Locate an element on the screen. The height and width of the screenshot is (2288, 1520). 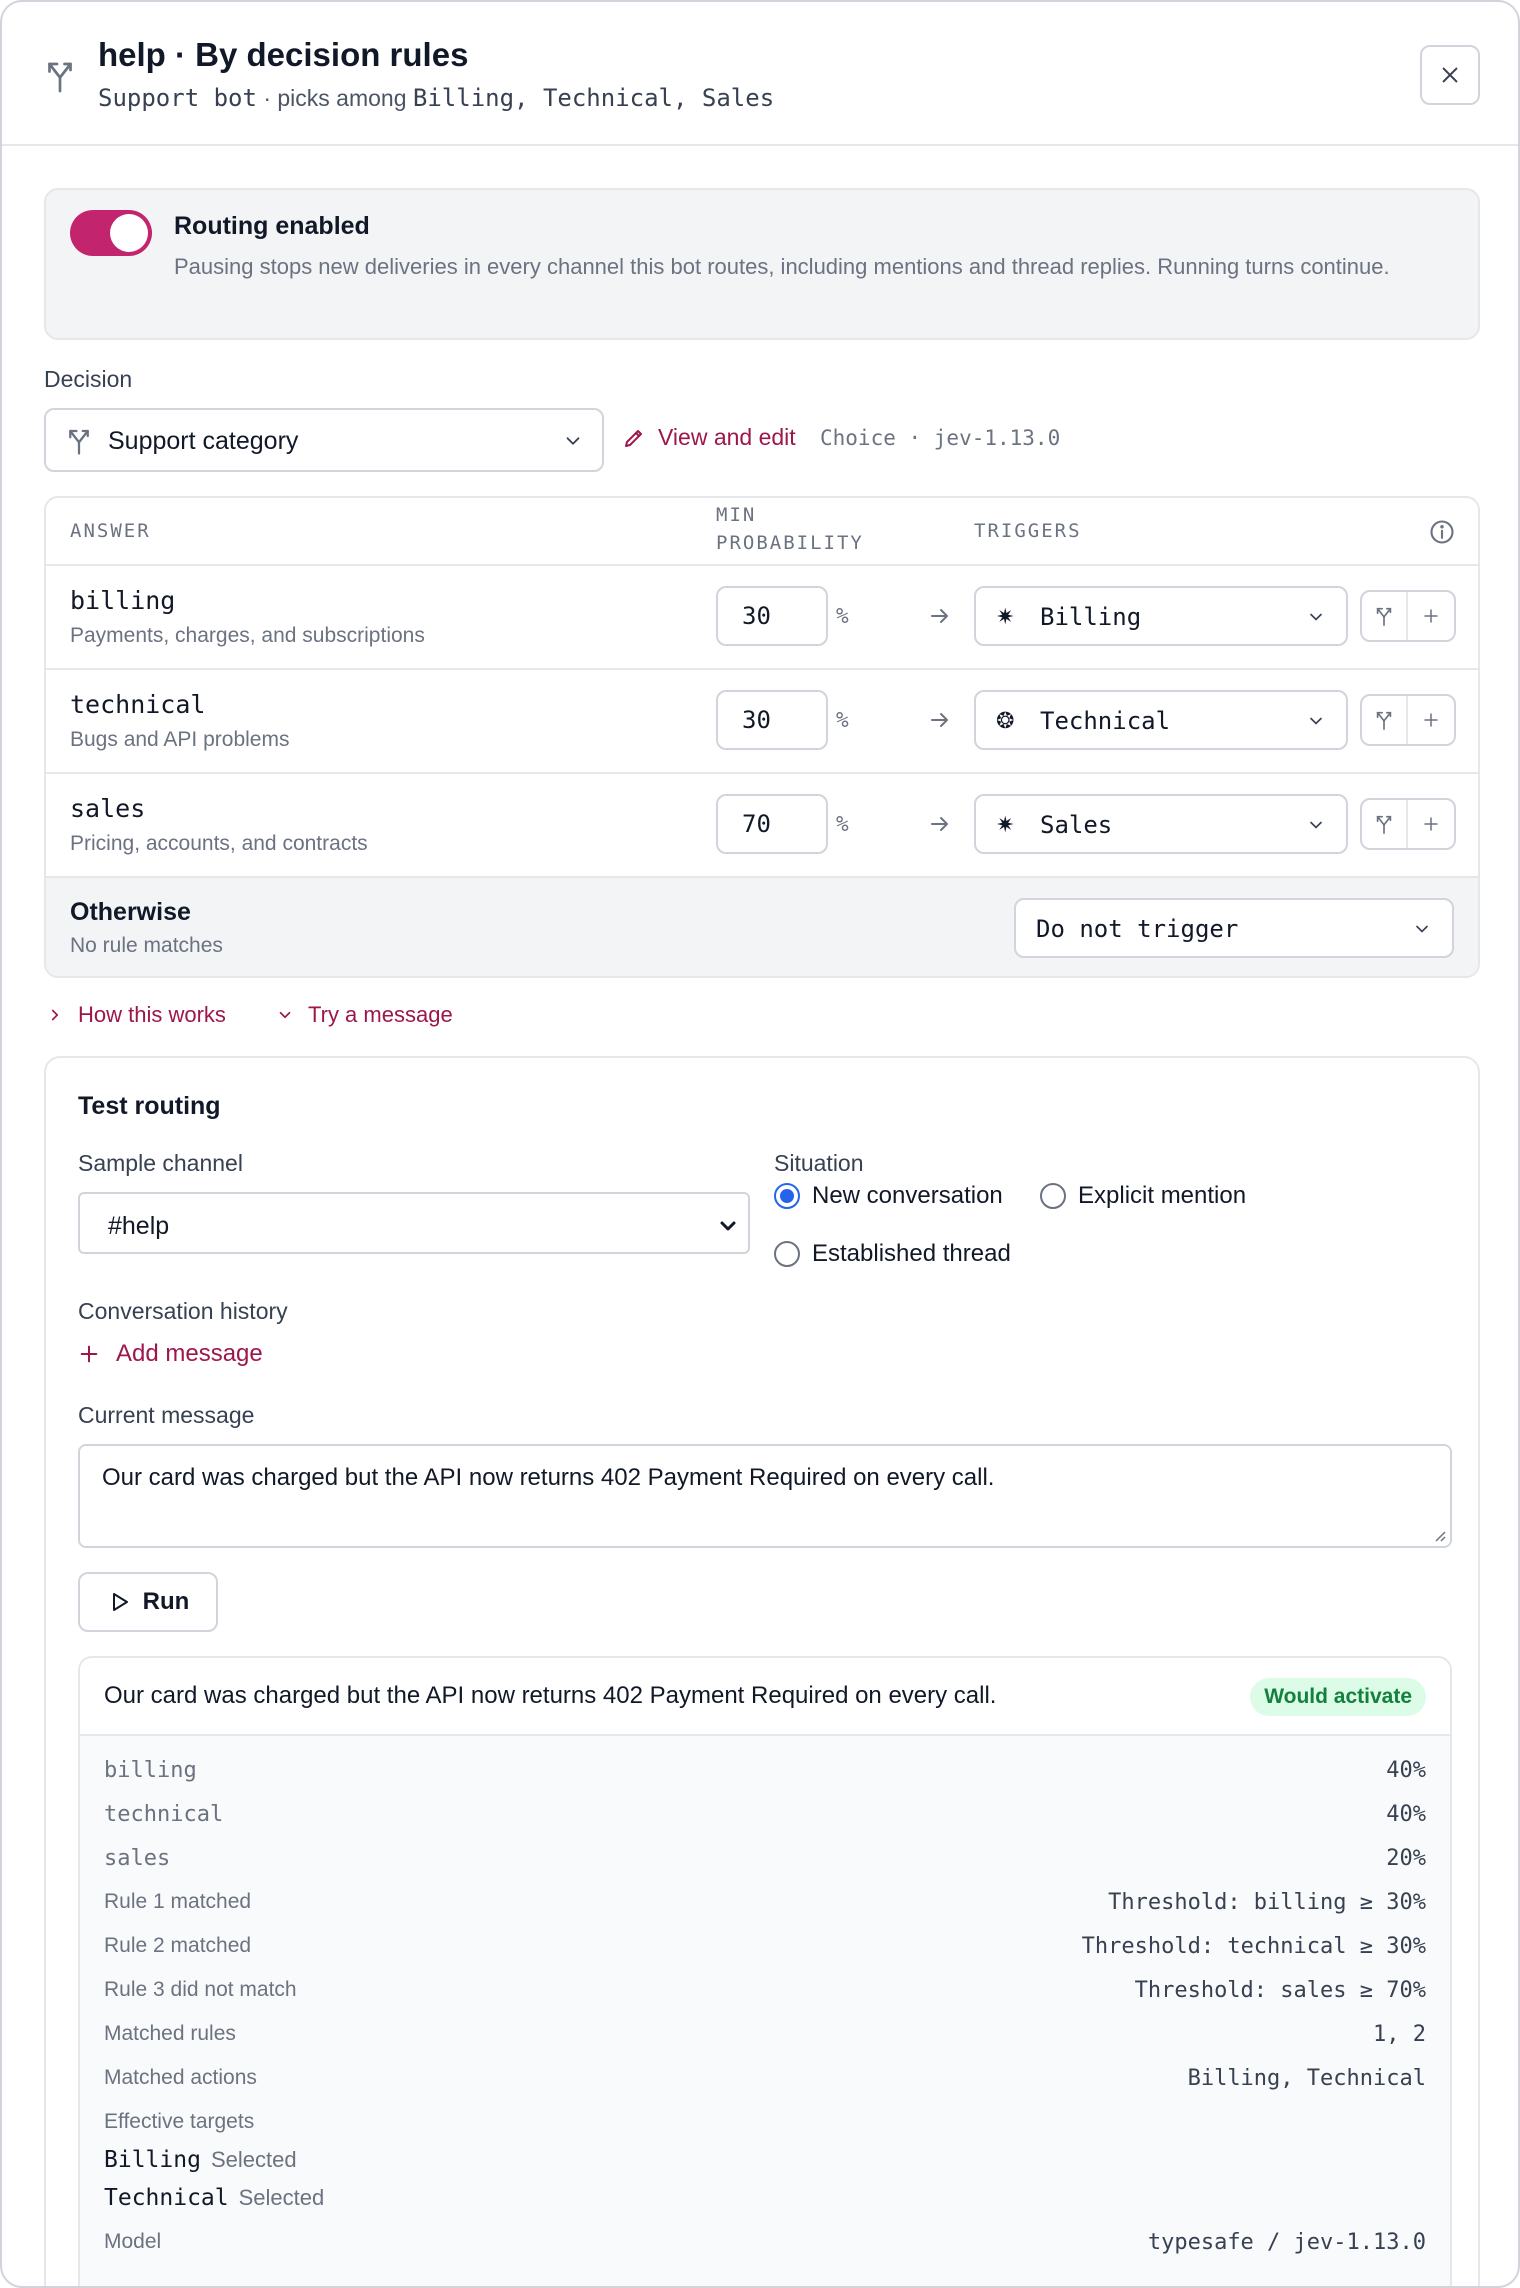
decision-select: Support category is located at coordinates (324, 440).